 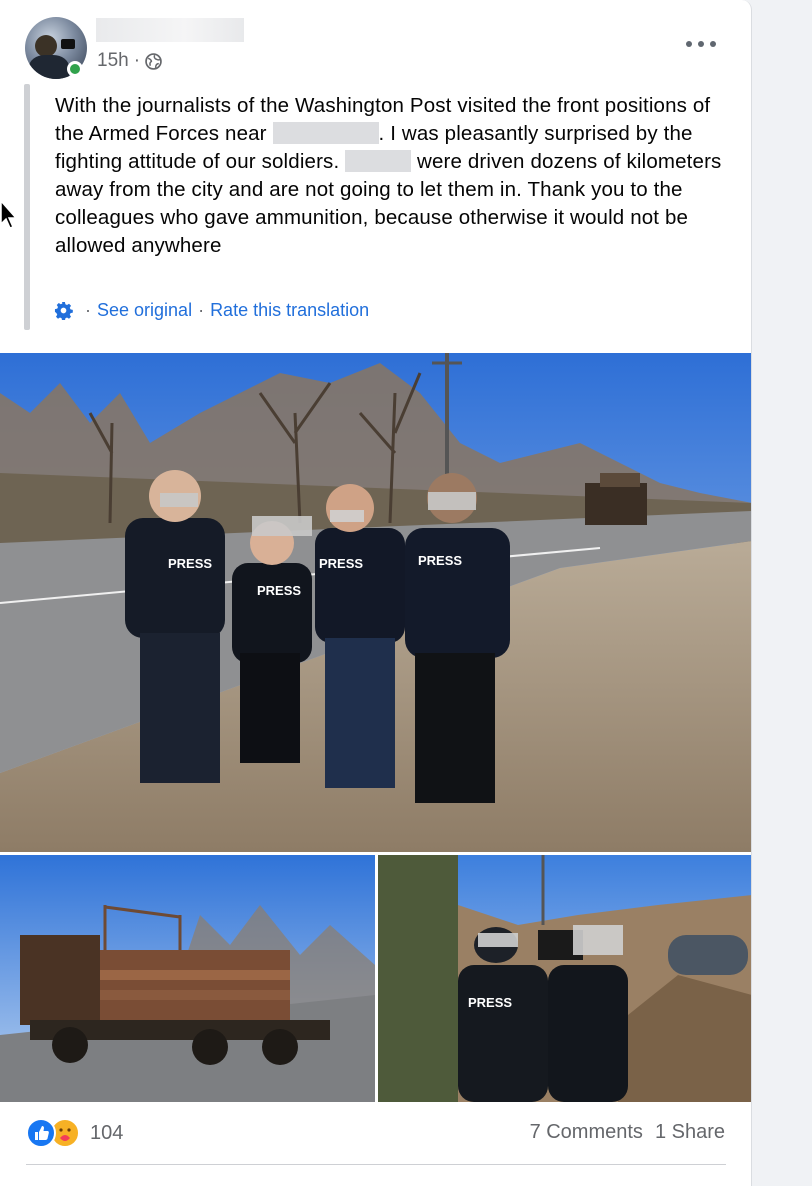 I want to click on press-label-2: PRESS, so click(x=279, y=590).